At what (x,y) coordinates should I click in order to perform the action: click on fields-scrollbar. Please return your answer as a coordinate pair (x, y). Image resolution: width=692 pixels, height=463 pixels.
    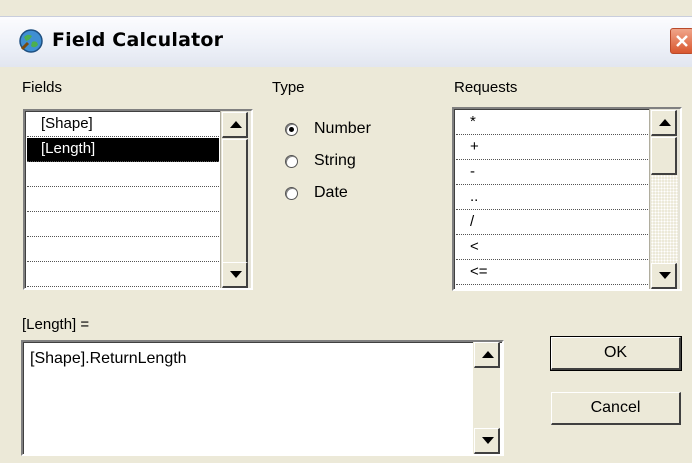
    Looking at the image, I should click on (235, 199).